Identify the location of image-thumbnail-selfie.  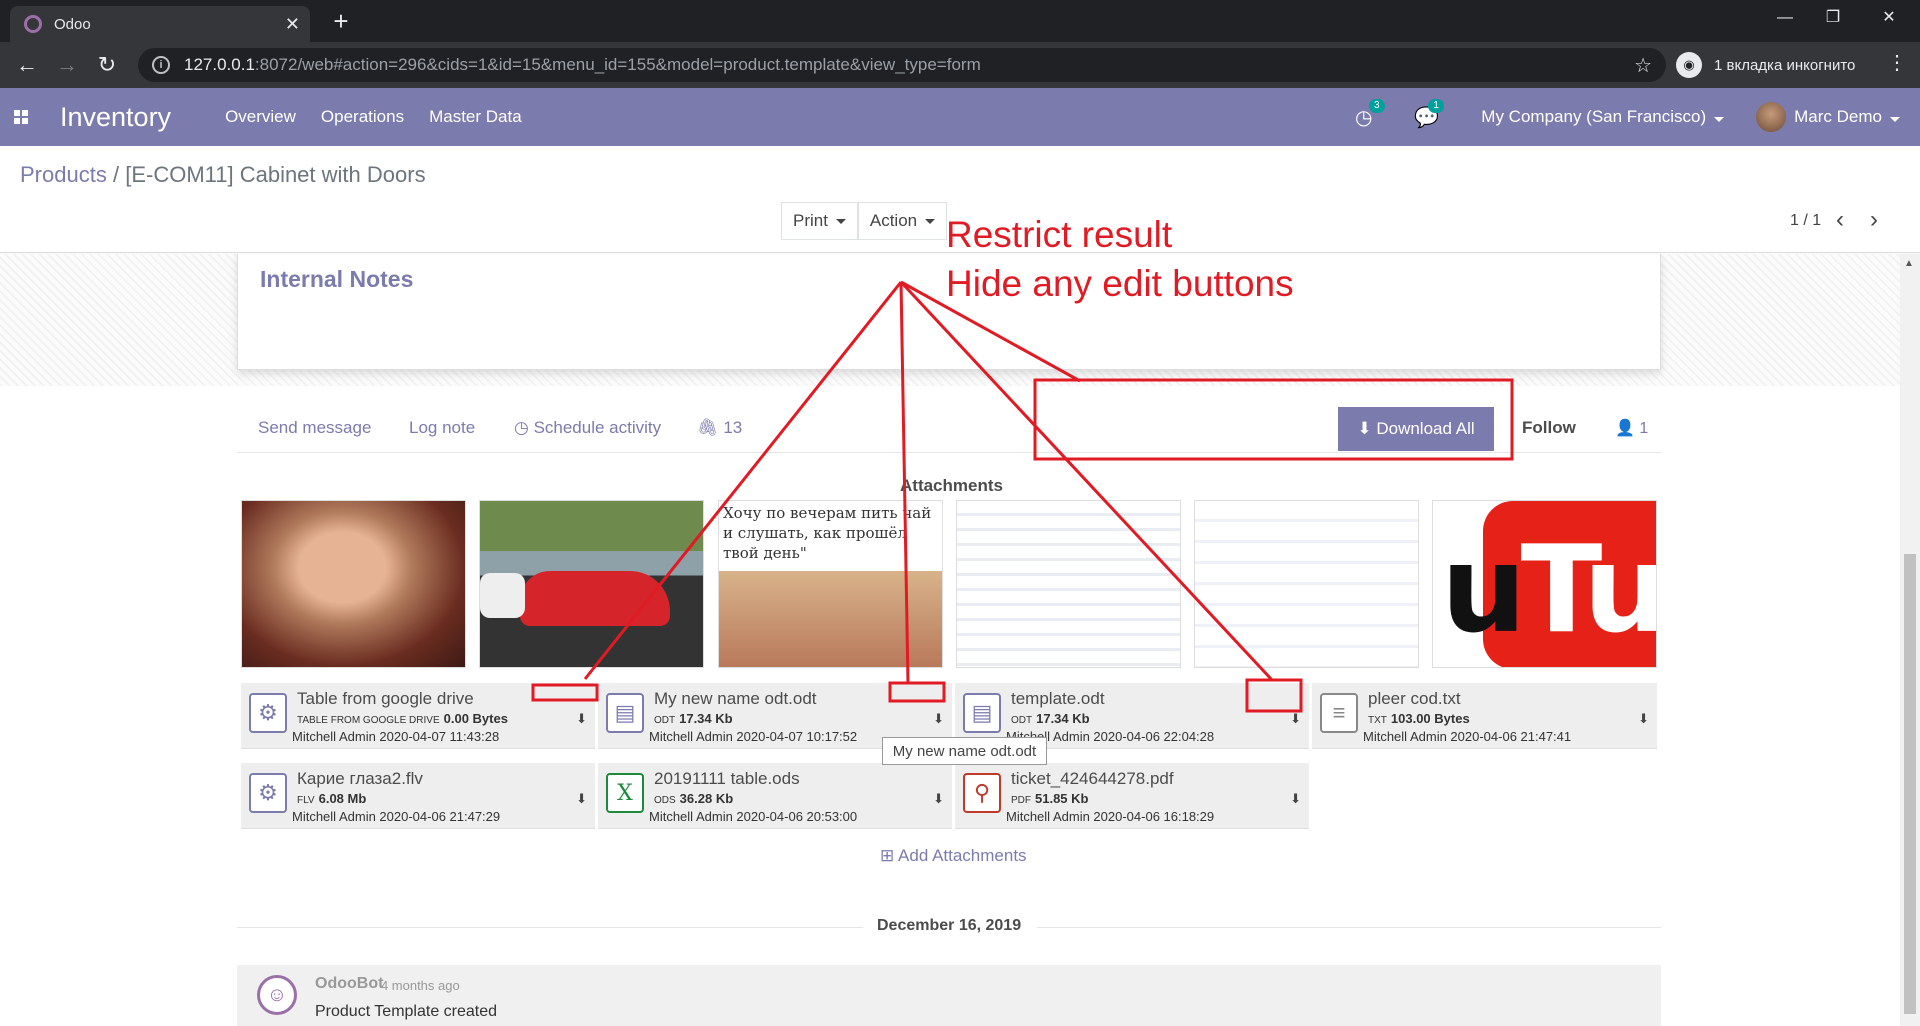
(353, 584).